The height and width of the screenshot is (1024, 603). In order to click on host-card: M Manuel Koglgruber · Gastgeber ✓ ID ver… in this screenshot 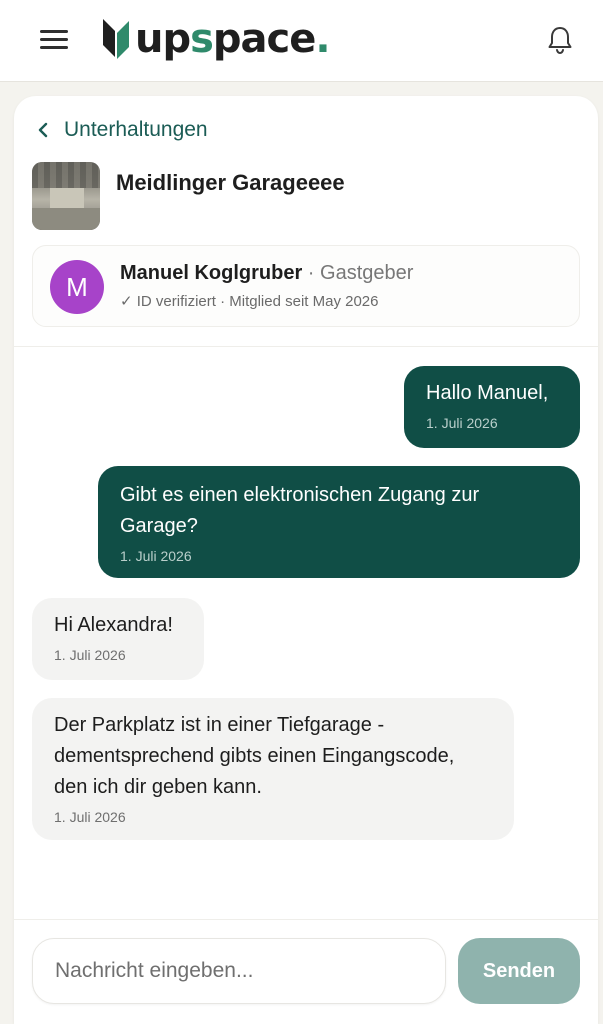, I will do `click(306, 286)`.